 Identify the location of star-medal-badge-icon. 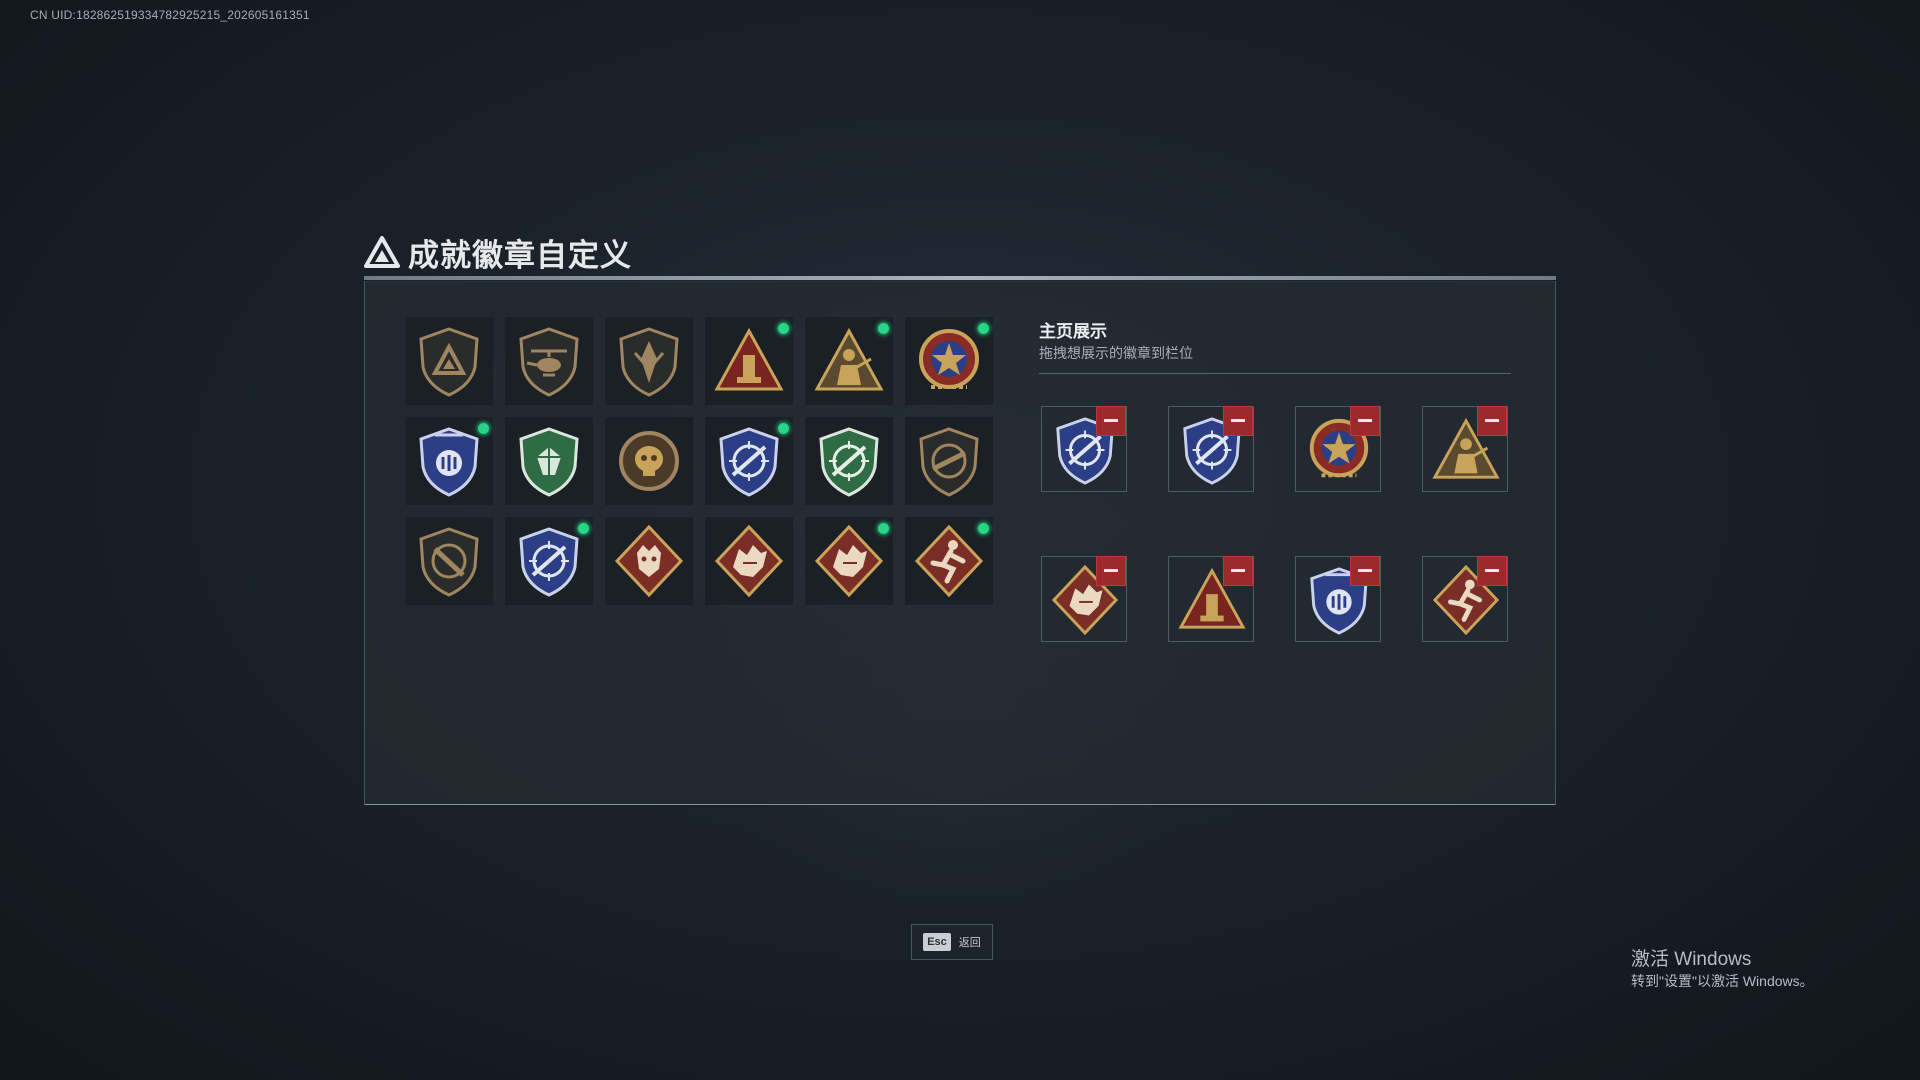
(949, 359).